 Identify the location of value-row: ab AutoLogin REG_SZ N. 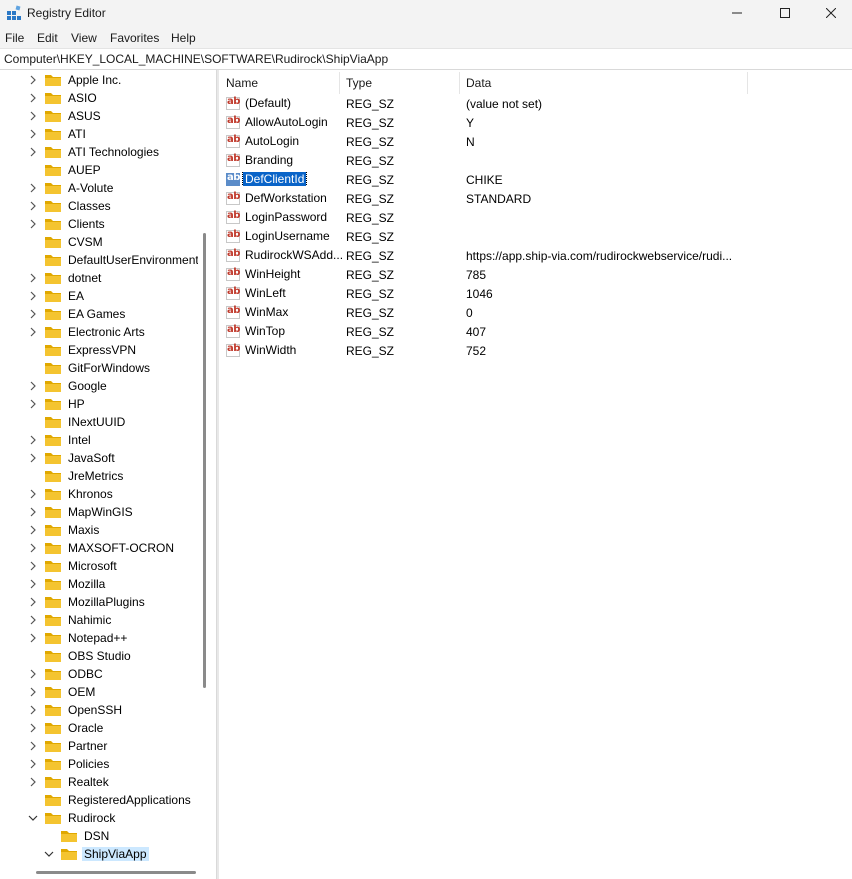
(484, 142).